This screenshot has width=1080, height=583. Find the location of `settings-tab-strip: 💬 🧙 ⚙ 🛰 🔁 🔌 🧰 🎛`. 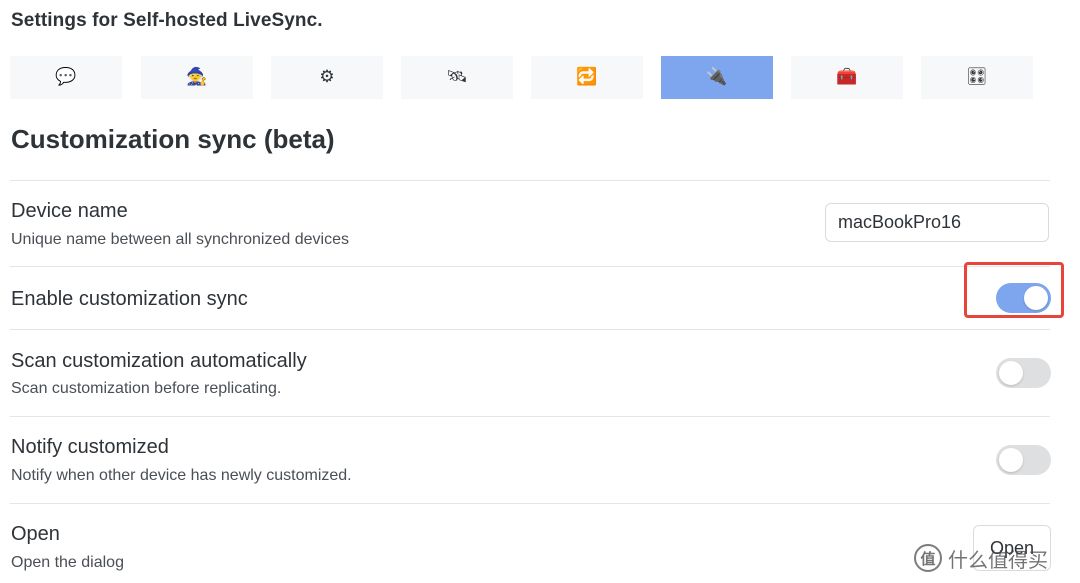

settings-tab-strip: 💬 🧙 ⚙ 🛰 🔁 🔌 🧰 🎛 is located at coordinates (530, 78).